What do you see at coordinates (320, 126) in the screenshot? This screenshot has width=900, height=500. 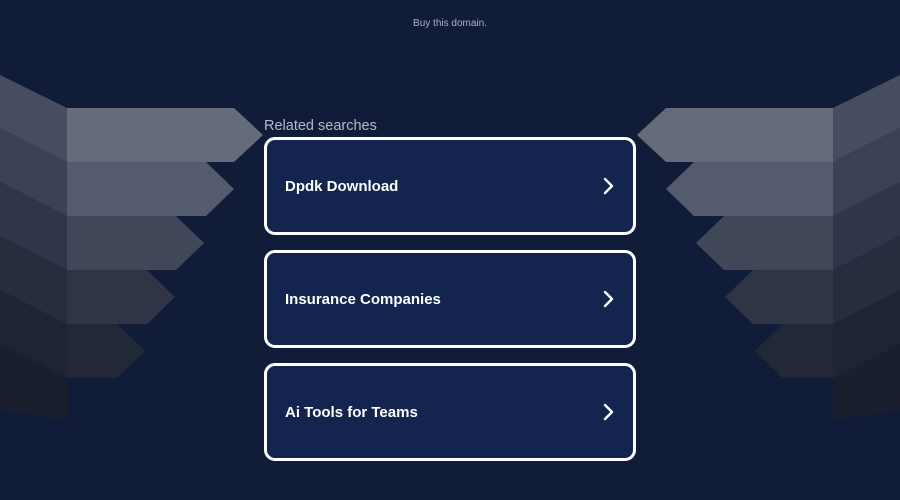 I see `related-searches-heading: Related searches` at bounding box center [320, 126].